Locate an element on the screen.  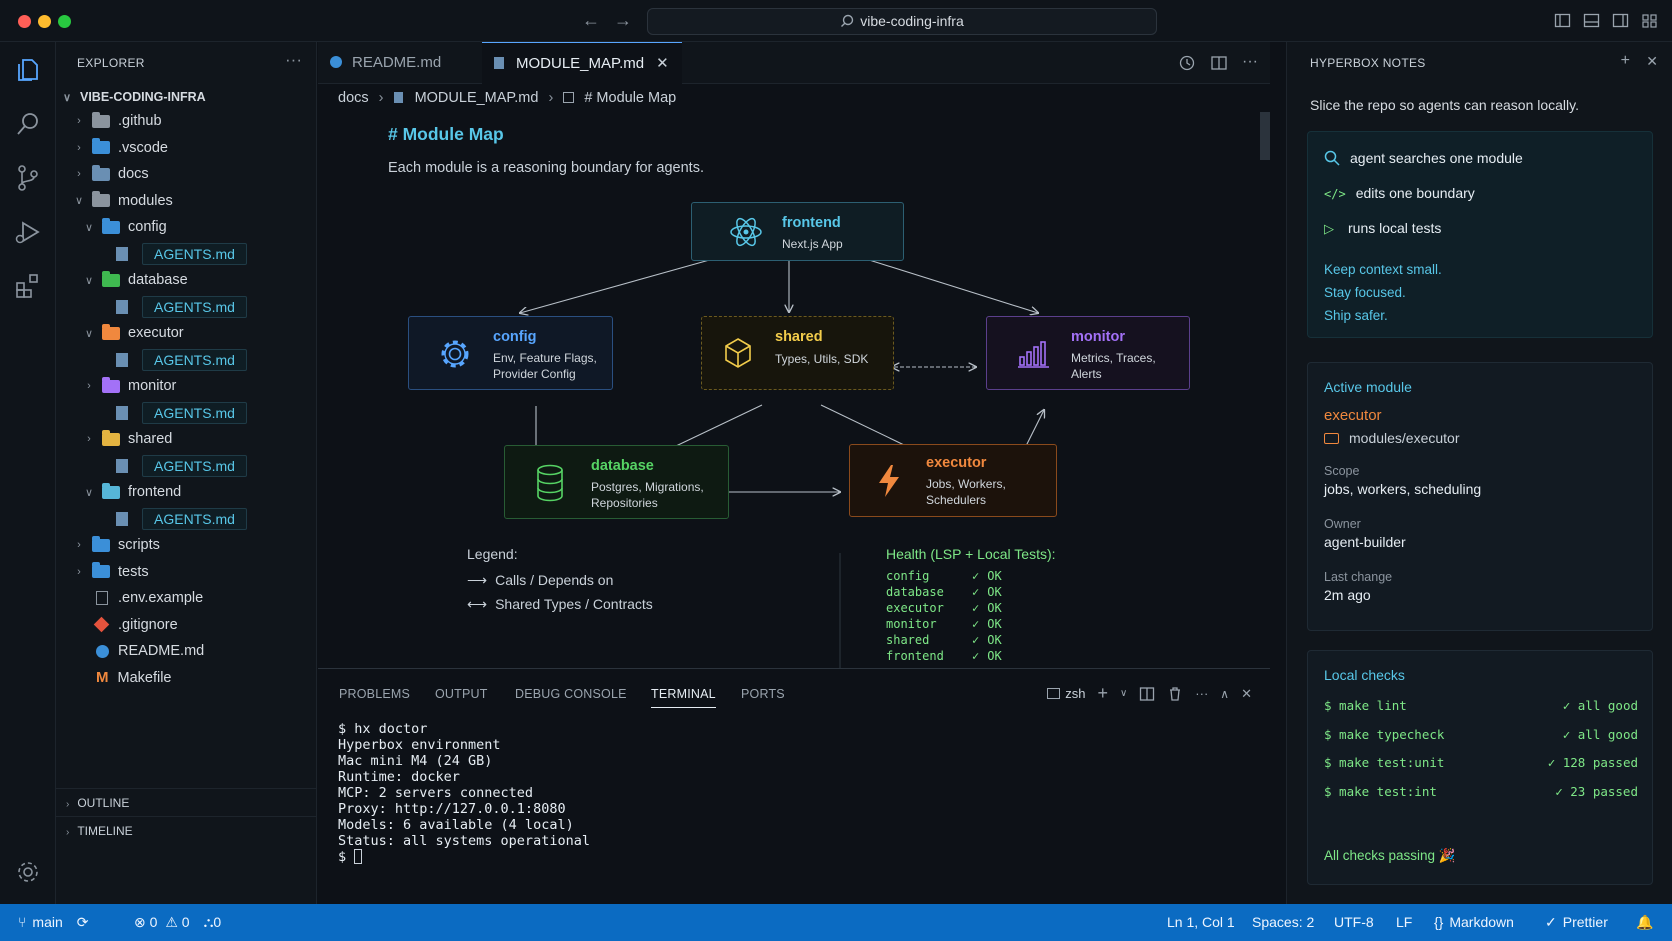
settings-gear-icon is located at coordinates (28, 872).